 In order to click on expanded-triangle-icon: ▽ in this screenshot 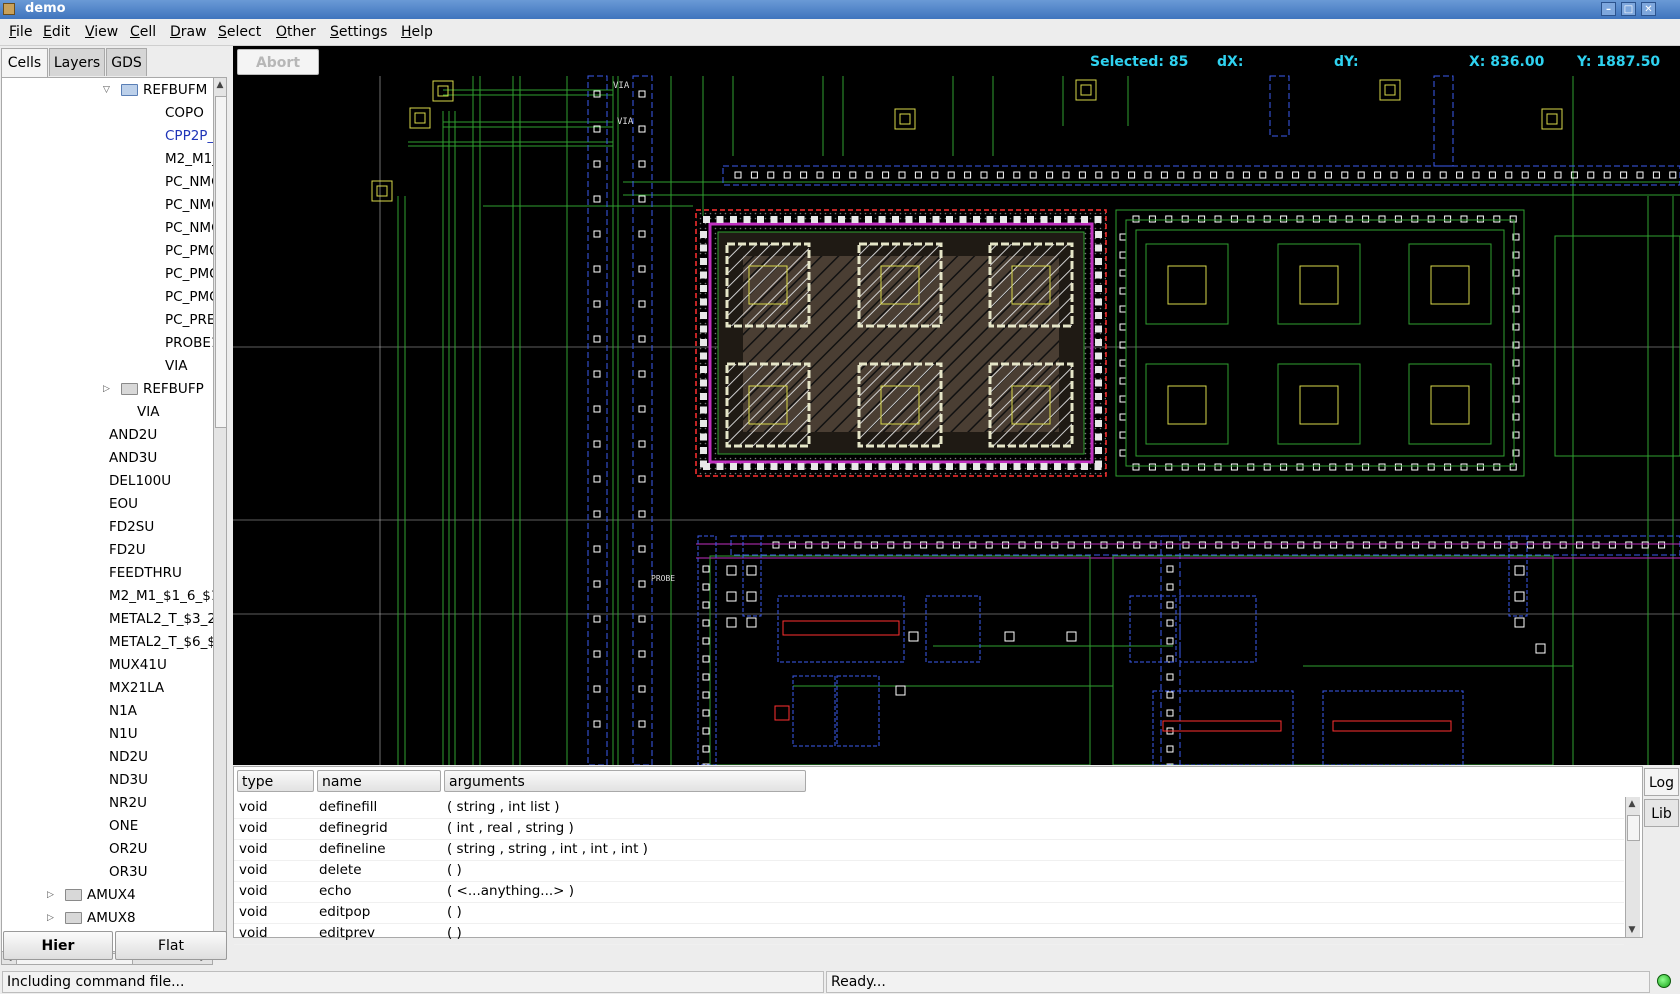, I will do `click(108, 90)`.